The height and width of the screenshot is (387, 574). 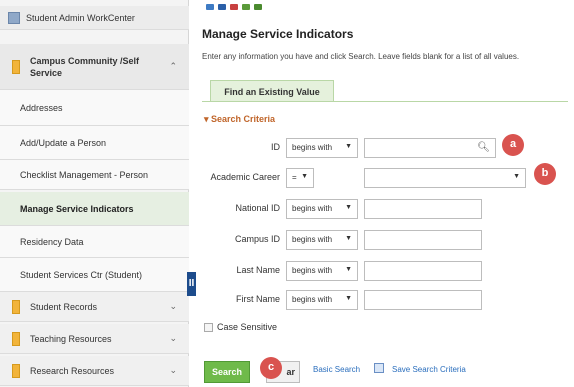 I want to click on search-criteria-heading: ▾ Search Criteria, so click(x=239, y=119).